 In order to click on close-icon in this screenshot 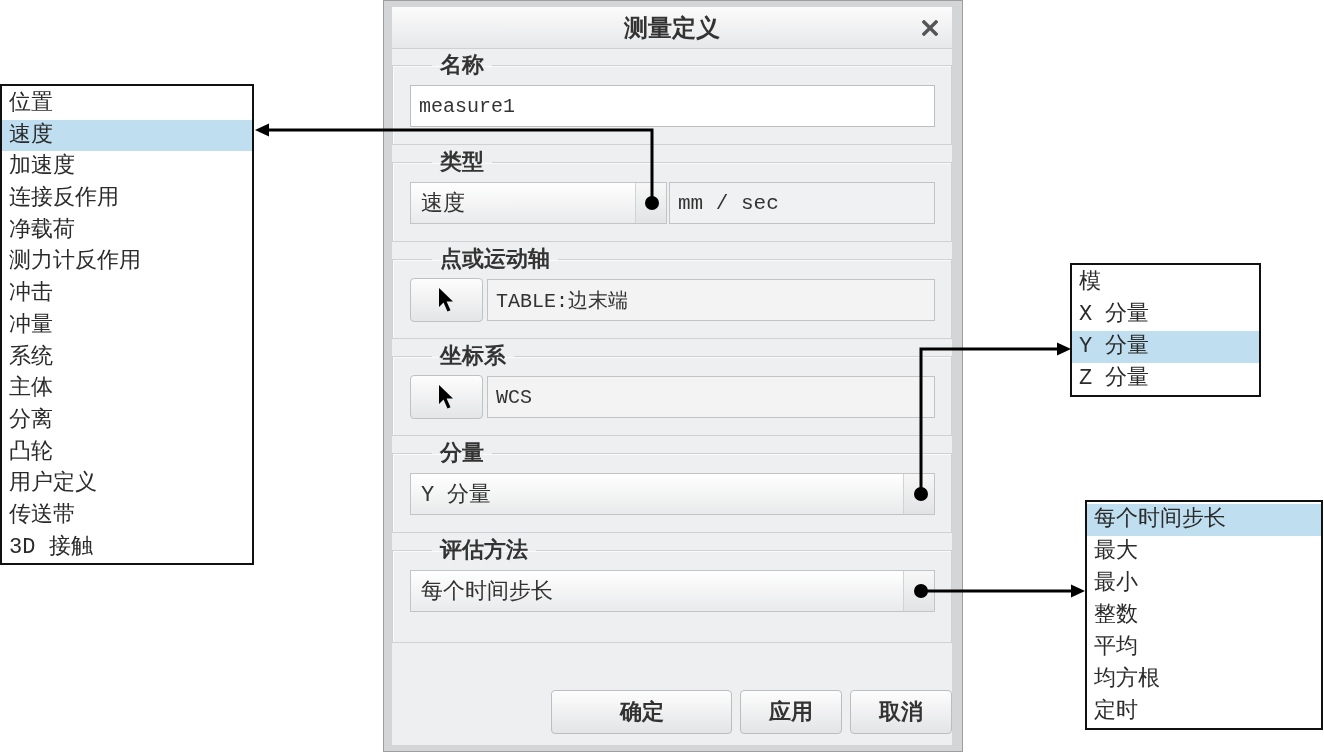, I will do `click(930, 27)`.